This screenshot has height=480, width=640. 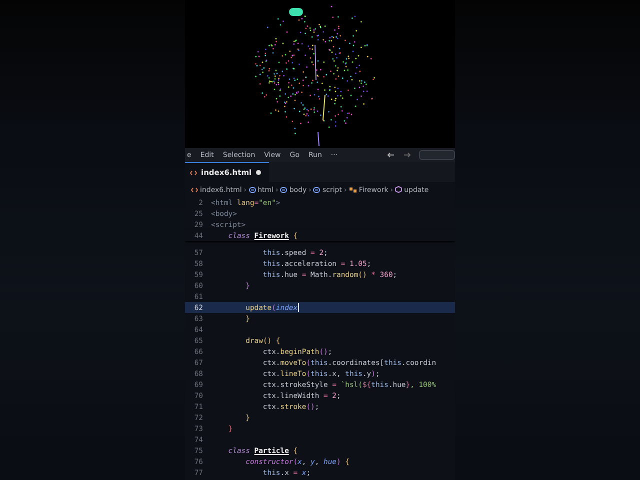 What do you see at coordinates (391, 155) in the screenshot?
I see `back-arrow-icon` at bounding box center [391, 155].